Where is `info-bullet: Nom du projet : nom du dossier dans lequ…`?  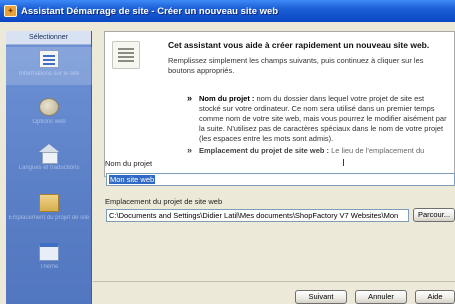
info-bullet: Nom du projet : nom du dossier dans lequ… is located at coordinates (317, 118).